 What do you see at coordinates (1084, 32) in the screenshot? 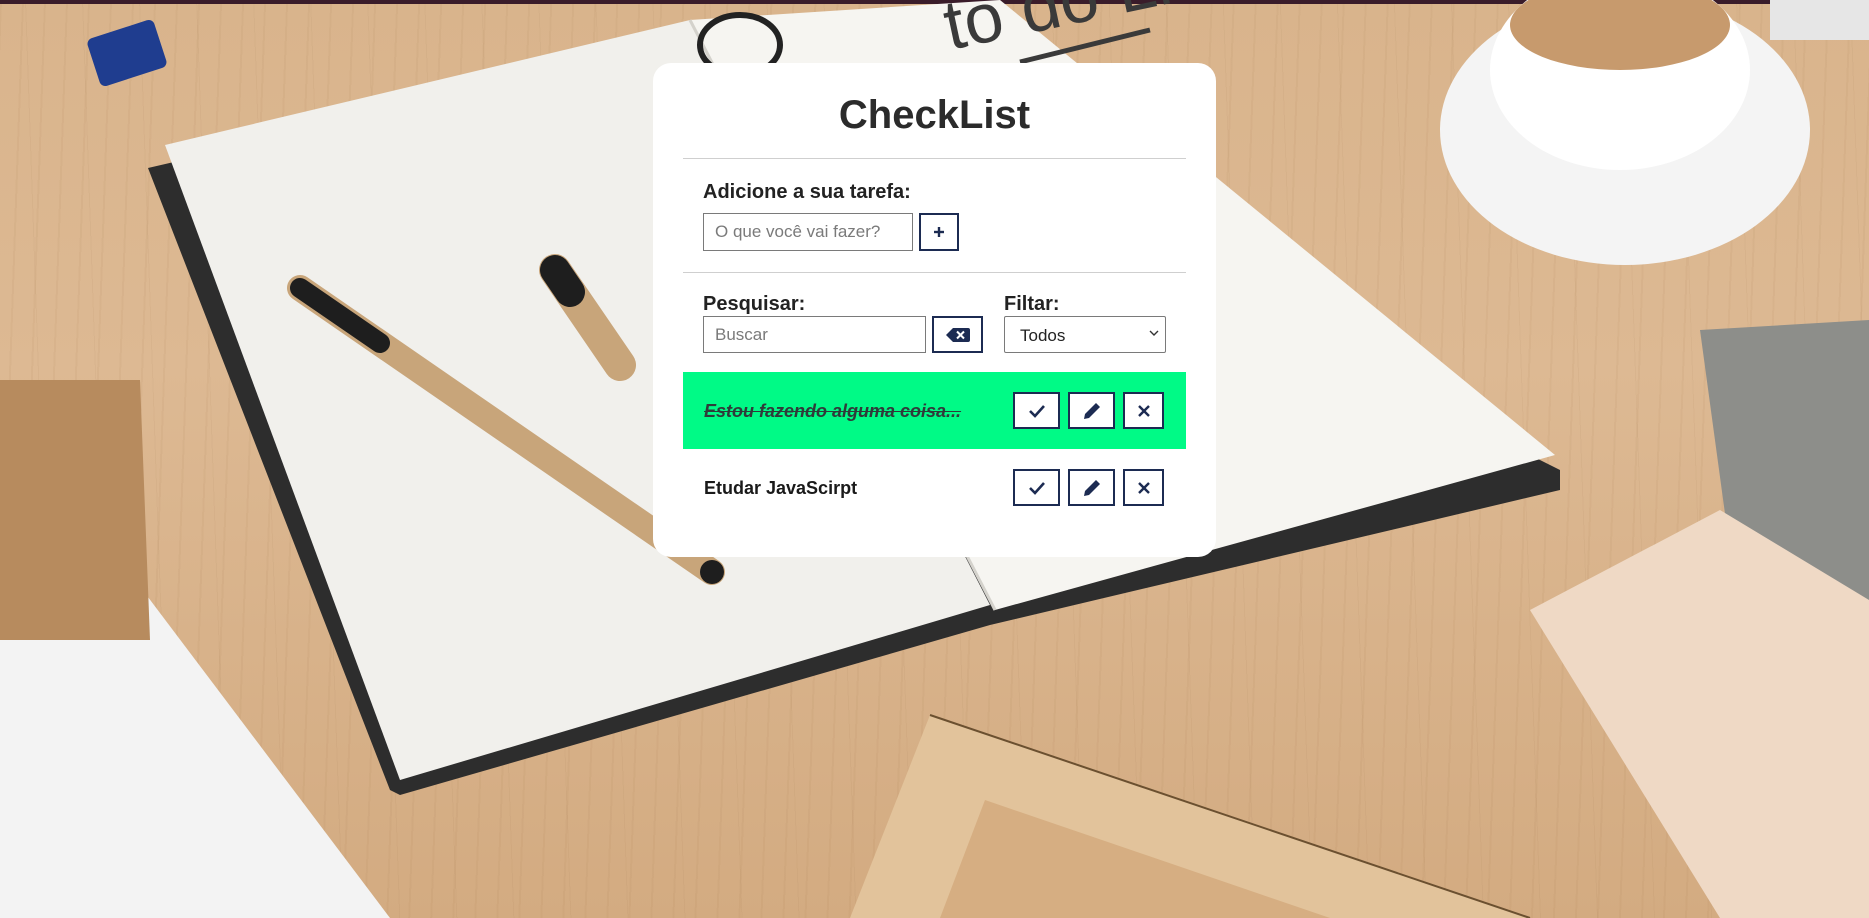
I see `svg-text: to do List` at bounding box center [1084, 32].